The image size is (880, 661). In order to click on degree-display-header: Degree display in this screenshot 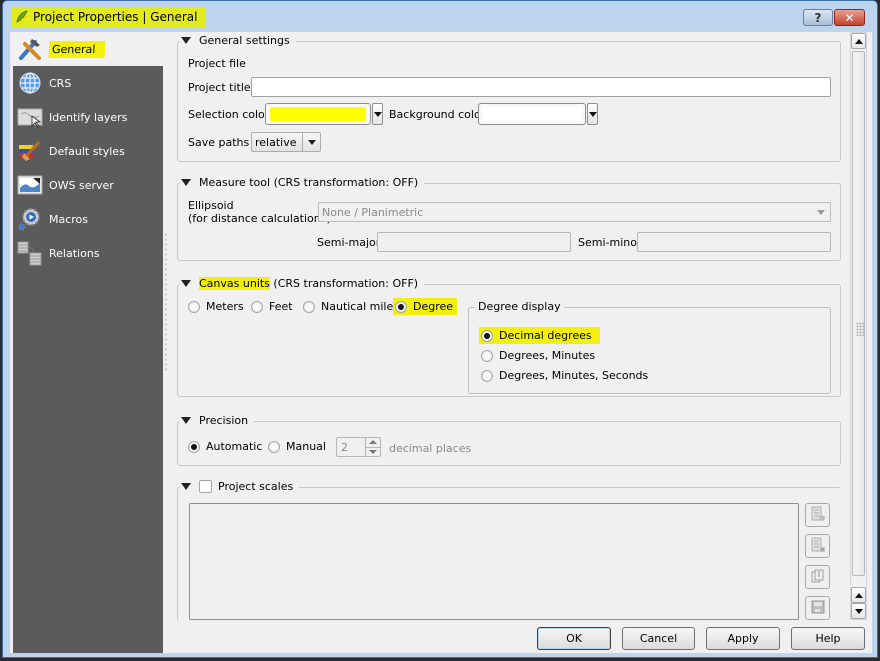, I will do `click(519, 306)`.